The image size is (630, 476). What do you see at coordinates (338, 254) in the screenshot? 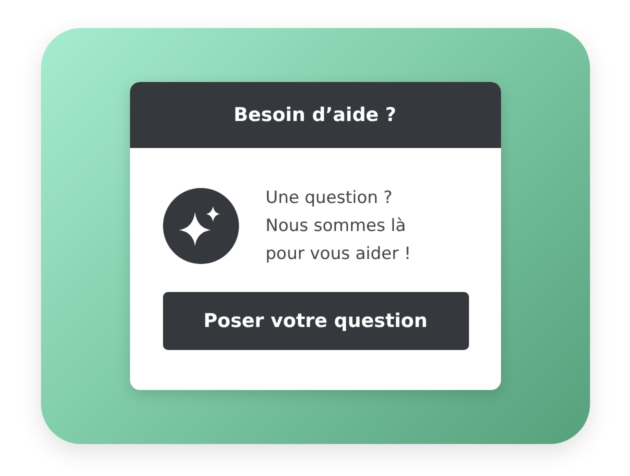
I see `message-line: pour vous aider !` at bounding box center [338, 254].